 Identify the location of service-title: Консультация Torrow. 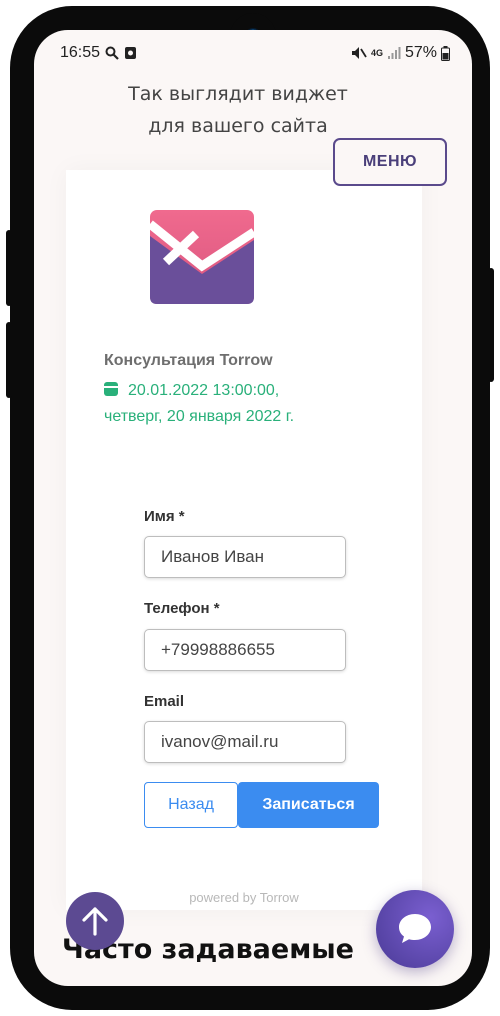
(188, 360).